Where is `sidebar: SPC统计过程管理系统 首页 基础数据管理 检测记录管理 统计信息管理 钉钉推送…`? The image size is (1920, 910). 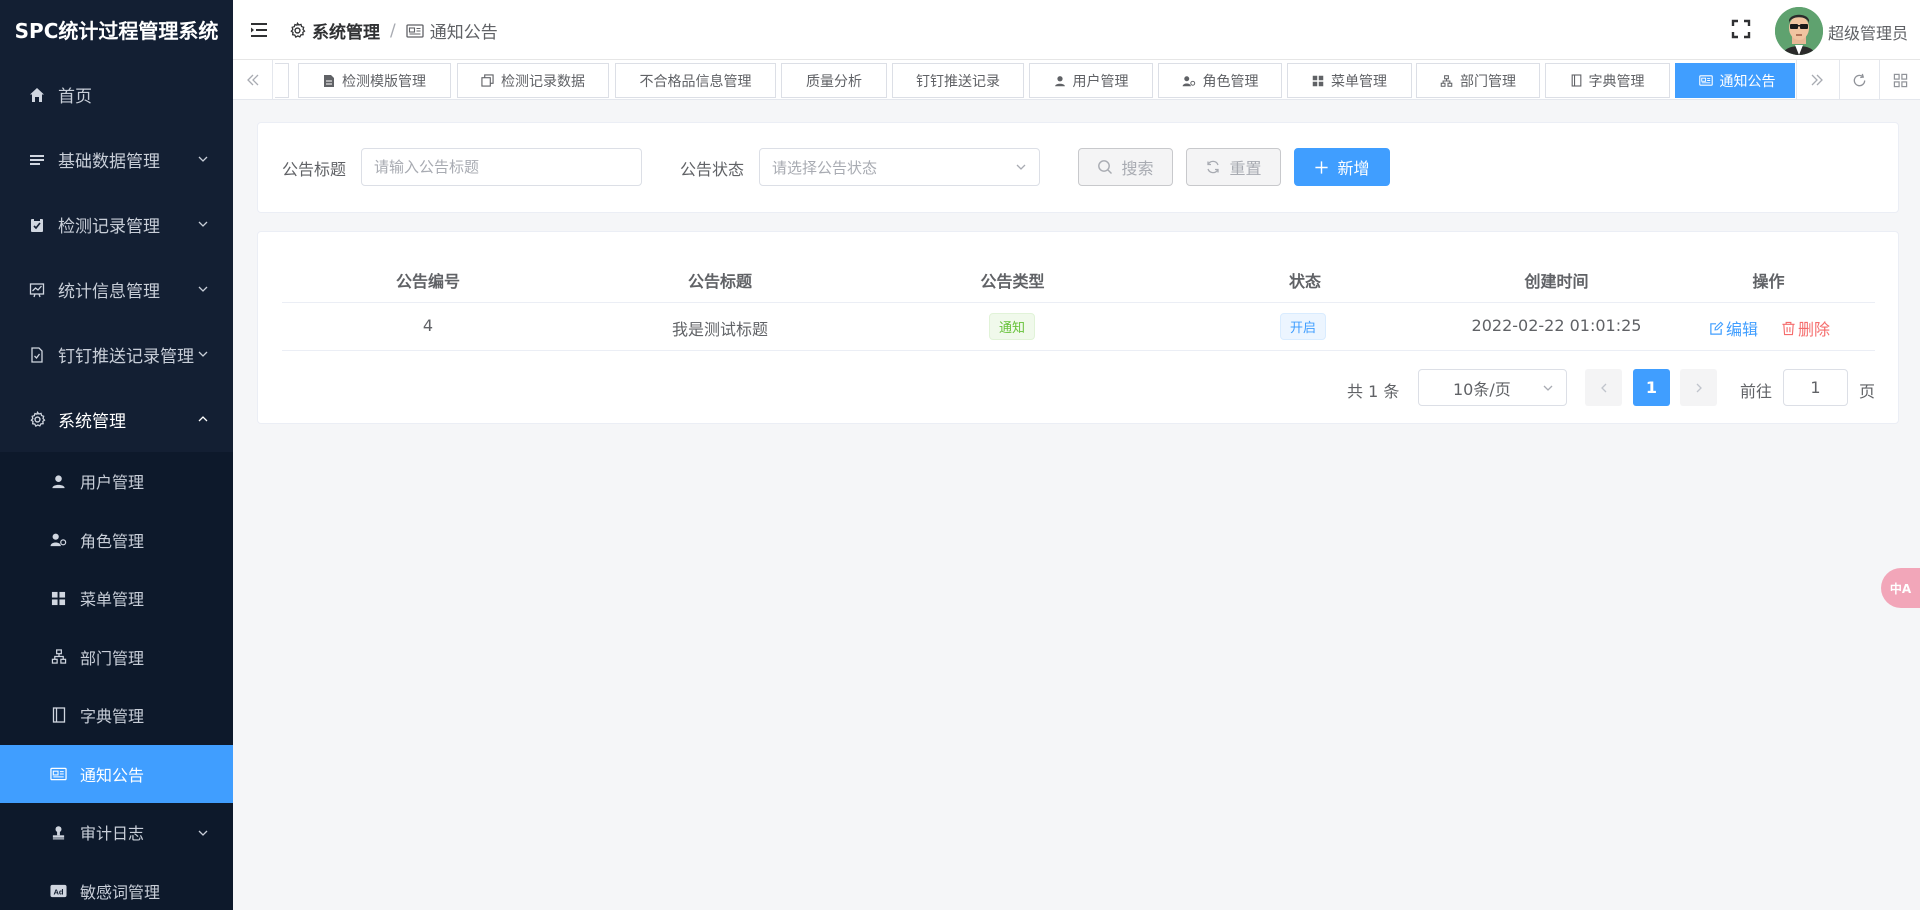 sidebar: SPC统计过程管理系统 首页 基础数据管理 检测记录管理 统计信息管理 钉钉推送… is located at coordinates (116, 455).